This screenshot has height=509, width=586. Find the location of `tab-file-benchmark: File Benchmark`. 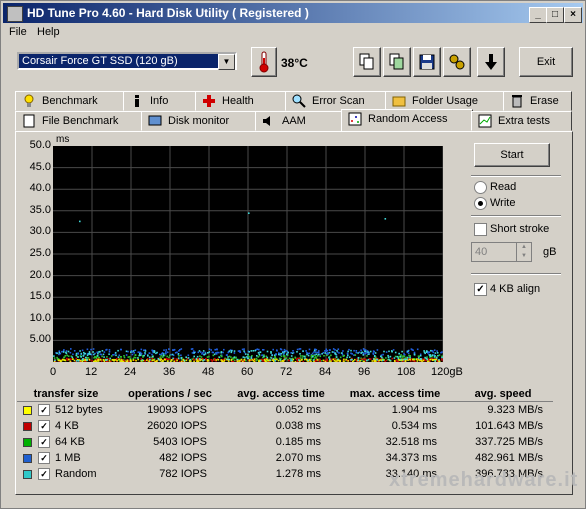

tab-file-benchmark: File Benchmark is located at coordinates (79, 121).